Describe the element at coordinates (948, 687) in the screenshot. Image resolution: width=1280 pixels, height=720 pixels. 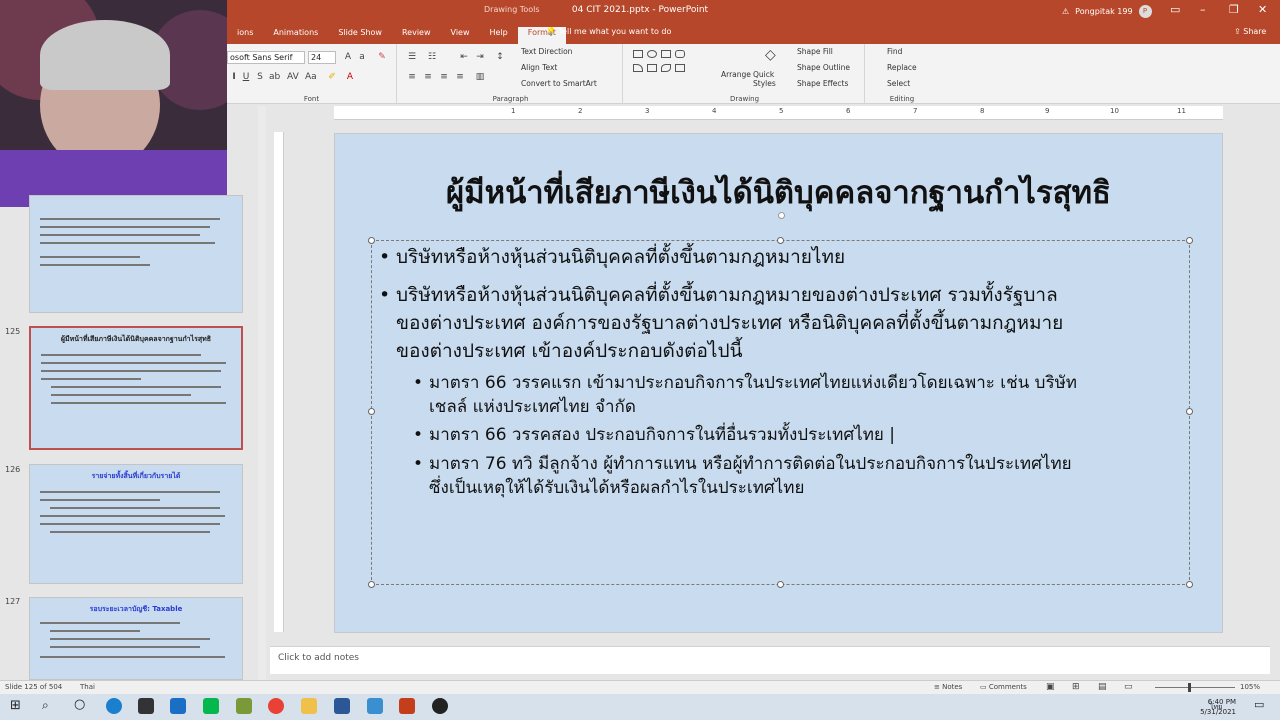
I see `notes-button: ≡ Notes` at that location.